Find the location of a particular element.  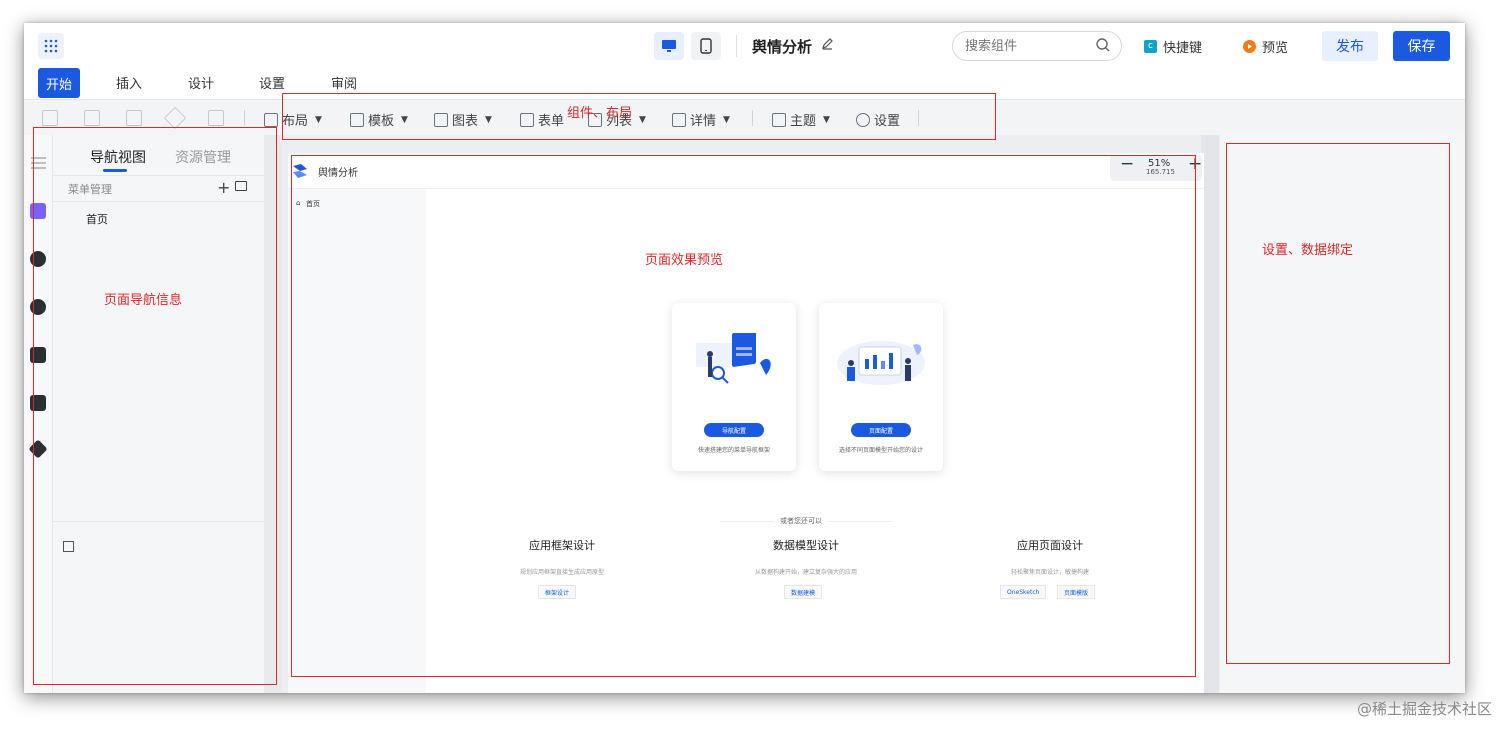

preview-button: 预览 is located at coordinates (1265, 46).